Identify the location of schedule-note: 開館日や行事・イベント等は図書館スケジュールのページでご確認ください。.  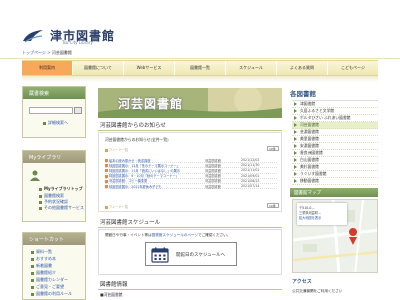
(167, 235).